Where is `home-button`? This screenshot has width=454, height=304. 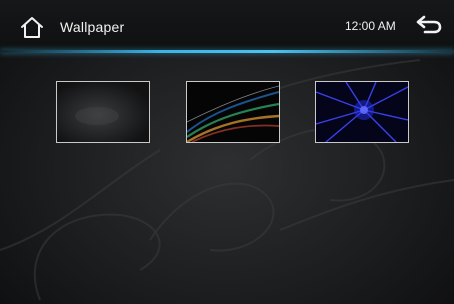 home-button is located at coordinates (32, 27).